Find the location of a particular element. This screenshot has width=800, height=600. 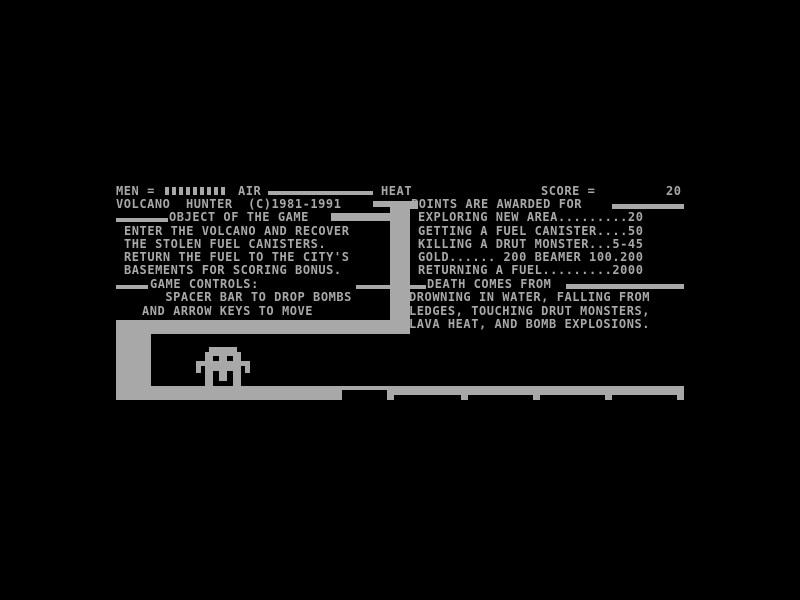

heat-label: HEAT is located at coordinates (397, 191).